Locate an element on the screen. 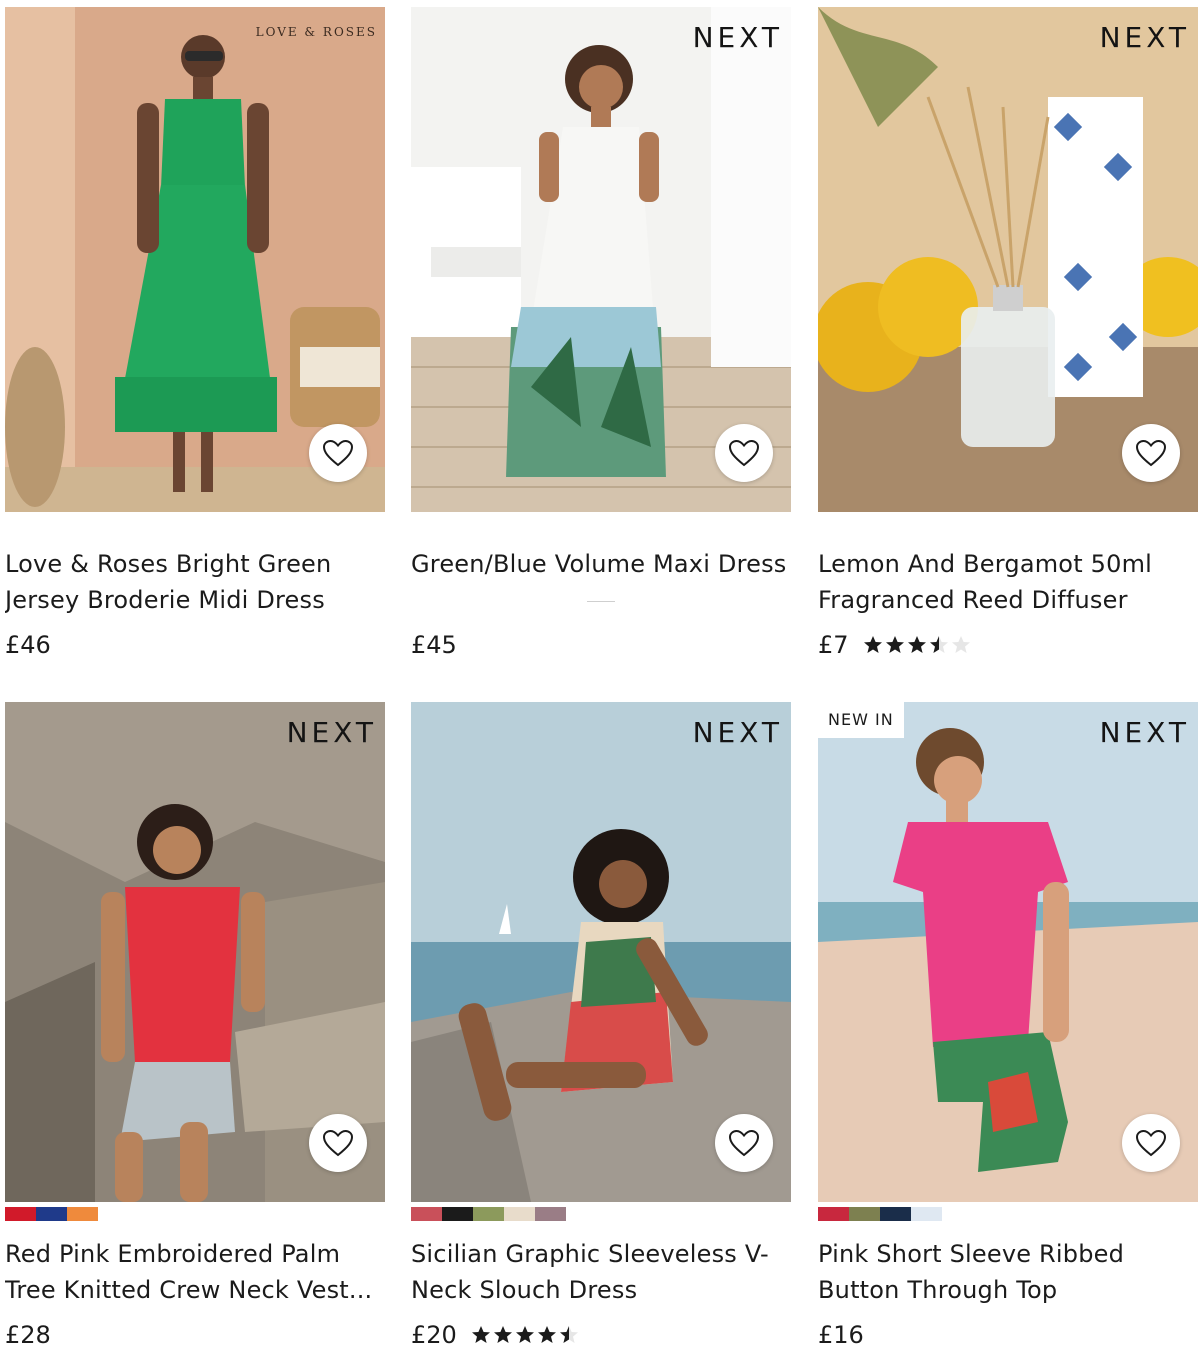  product-price: £16 is located at coordinates (841, 1335).